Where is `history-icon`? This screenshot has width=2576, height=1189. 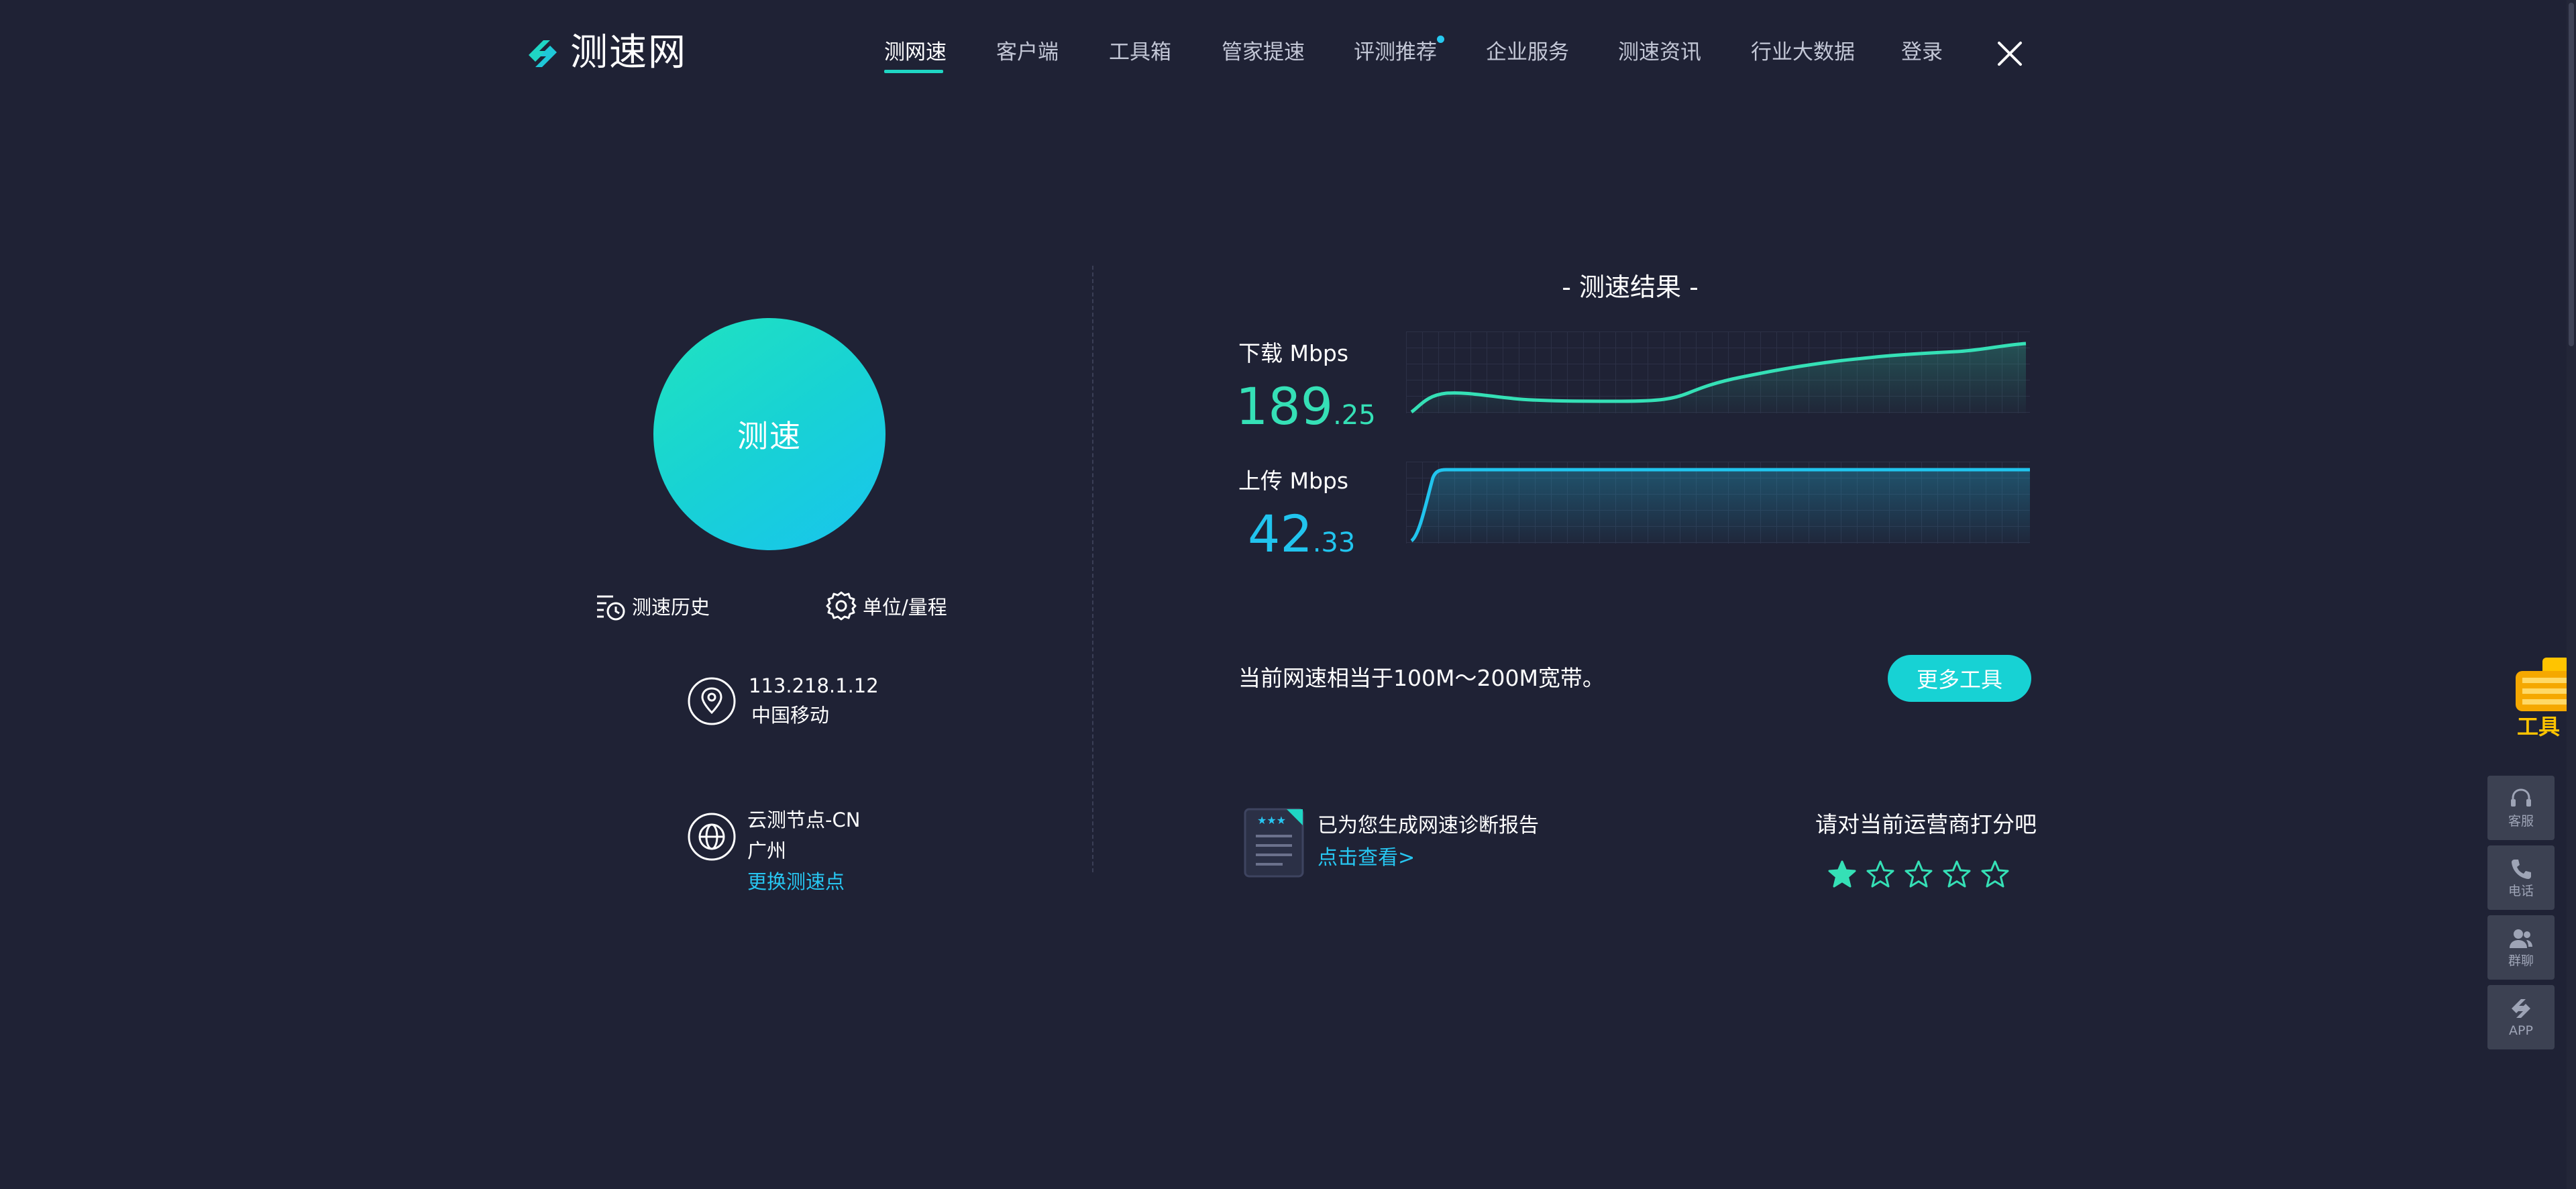
history-icon is located at coordinates (611, 608).